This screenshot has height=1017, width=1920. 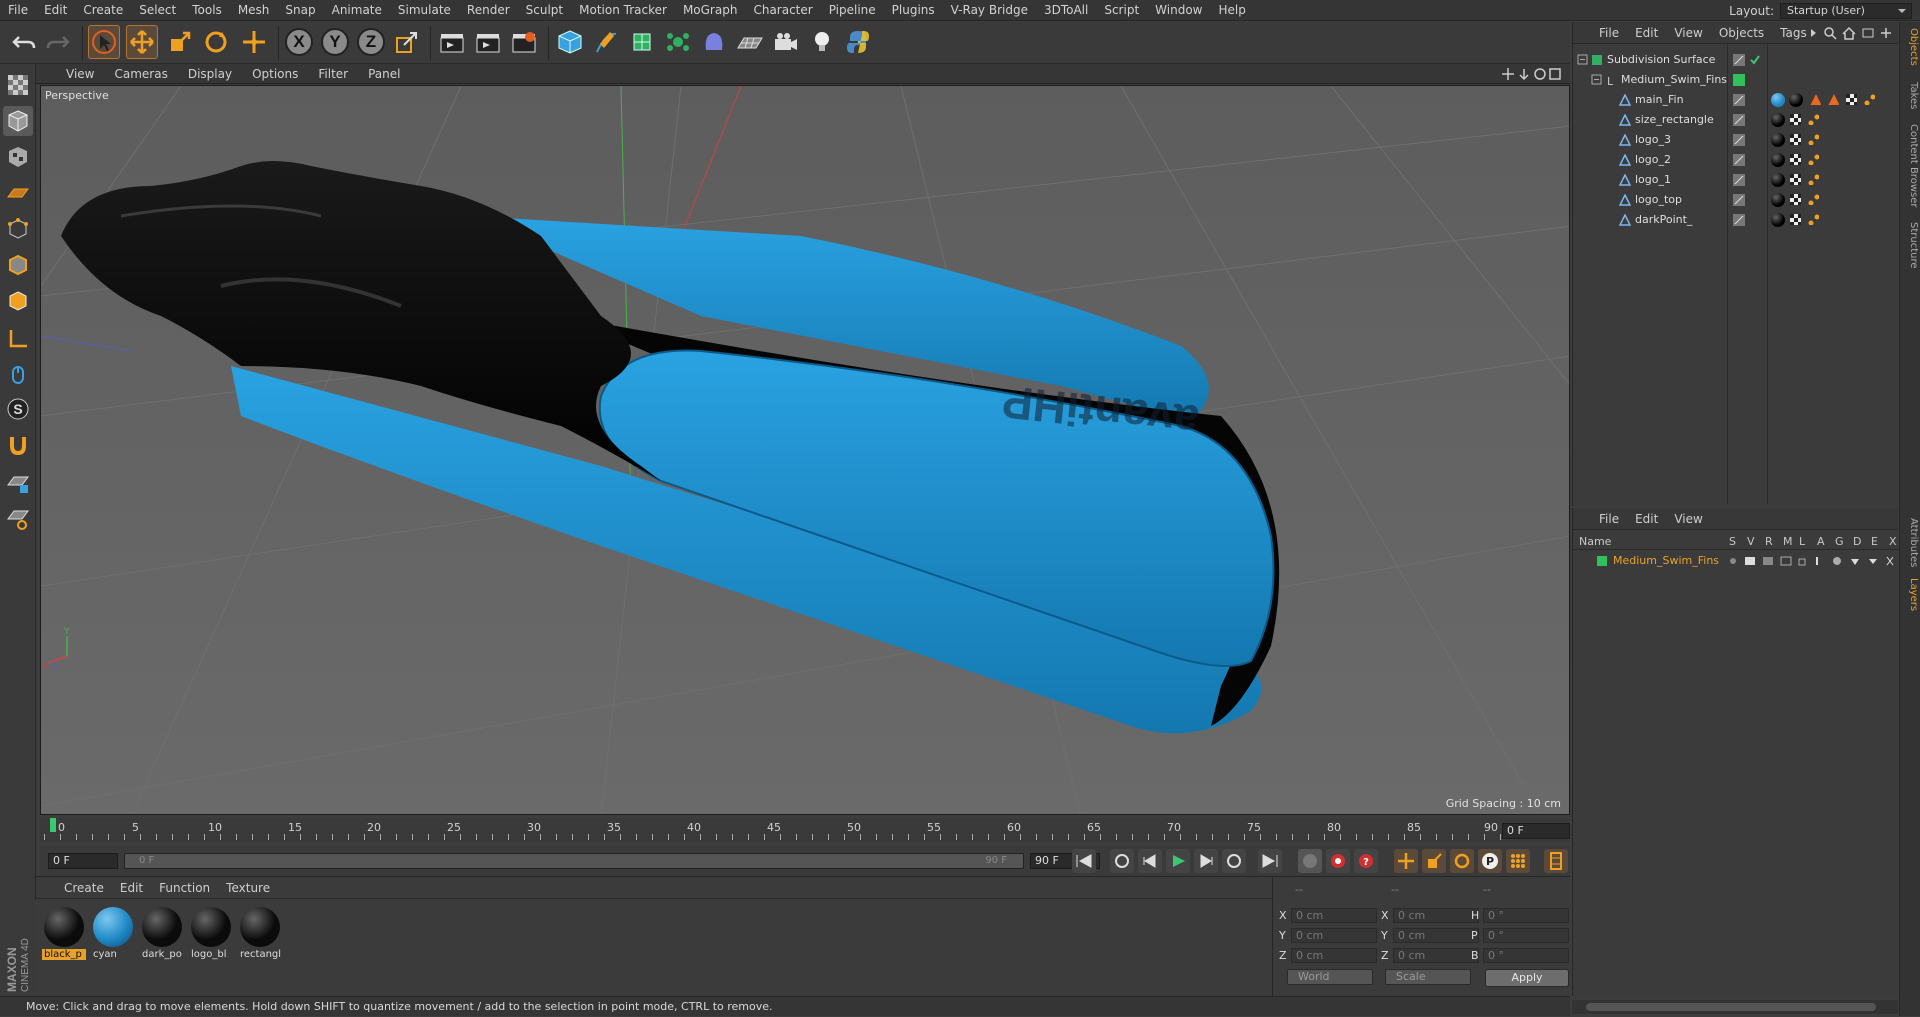 What do you see at coordinates (1490, 861) in the screenshot?
I see `key-parameter-button: P` at bounding box center [1490, 861].